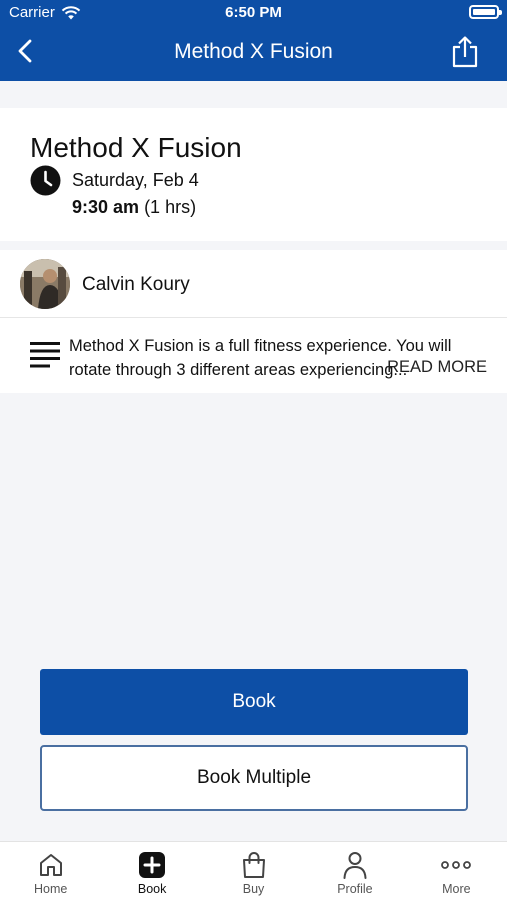 The image size is (507, 900). What do you see at coordinates (136, 284) in the screenshot?
I see `instructor-name: Calvin Koury` at bounding box center [136, 284].